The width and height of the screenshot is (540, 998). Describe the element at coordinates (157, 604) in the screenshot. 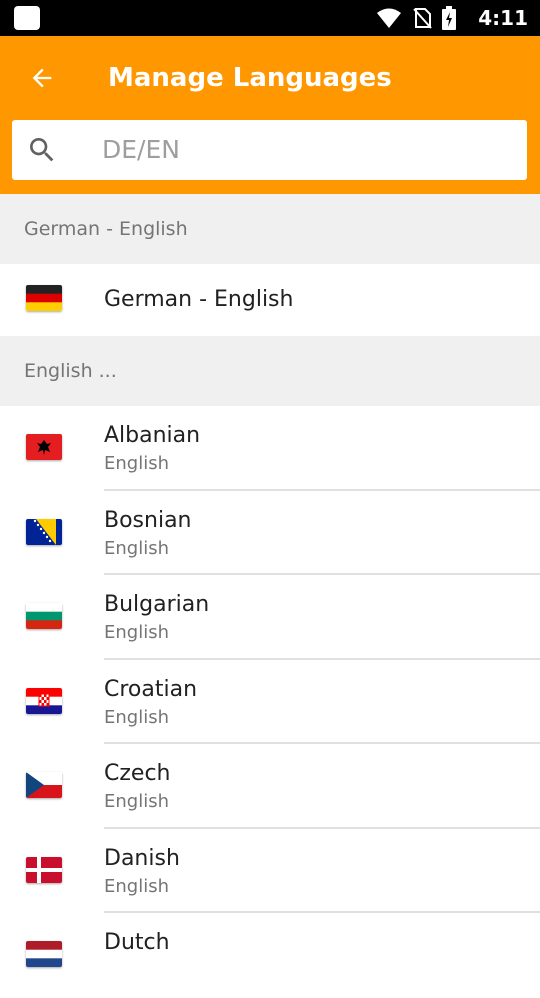

I see `list-item-title: Bulgarian` at that location.